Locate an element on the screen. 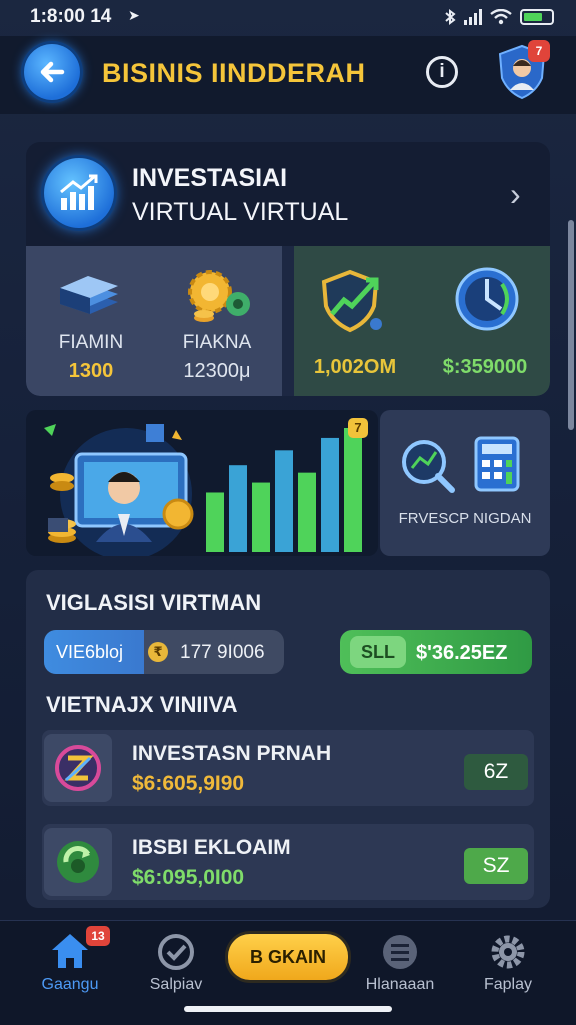 Image resolution: width=576 pixels, height=1025 pixels. status-icons is located at coordinates (499, 17).